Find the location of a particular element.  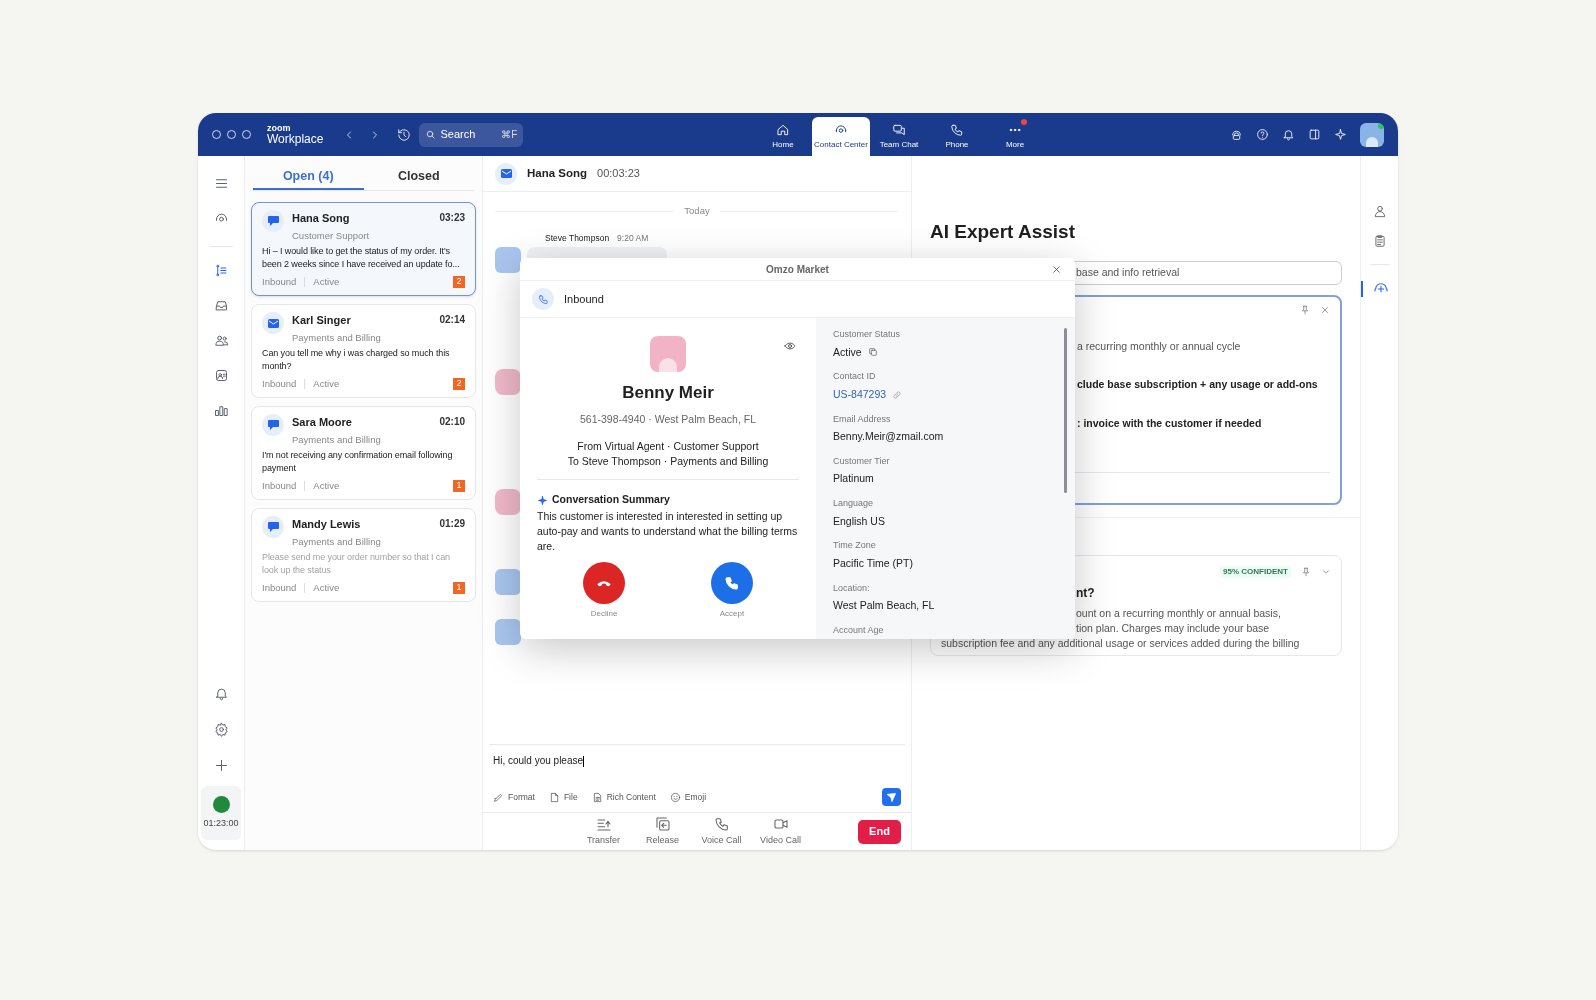

call-action: Transfer is located at coordinates (603, 831).